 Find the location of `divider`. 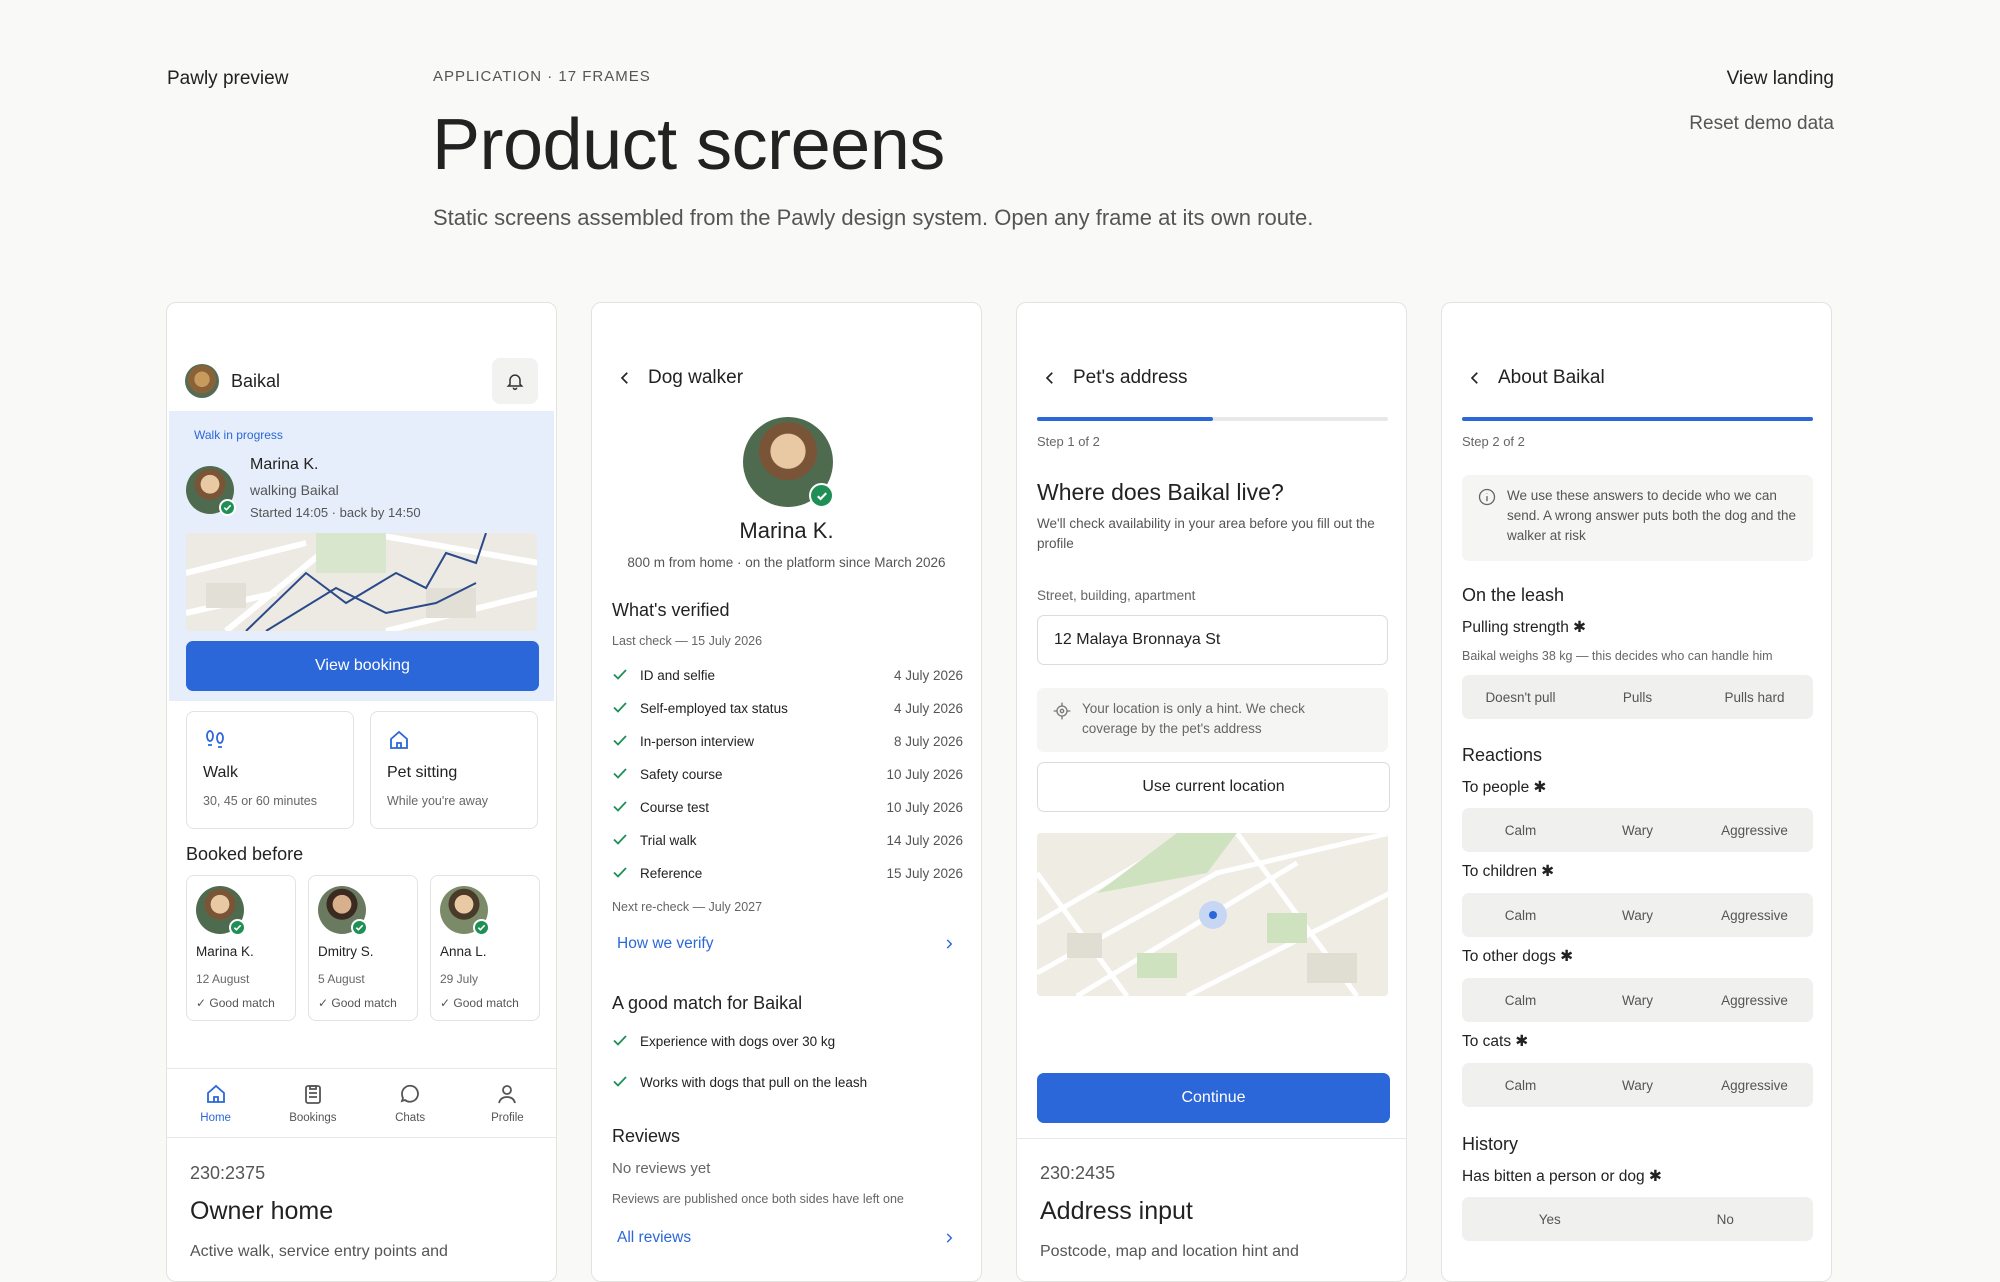

divider is located at coordinates (1211, 1138).